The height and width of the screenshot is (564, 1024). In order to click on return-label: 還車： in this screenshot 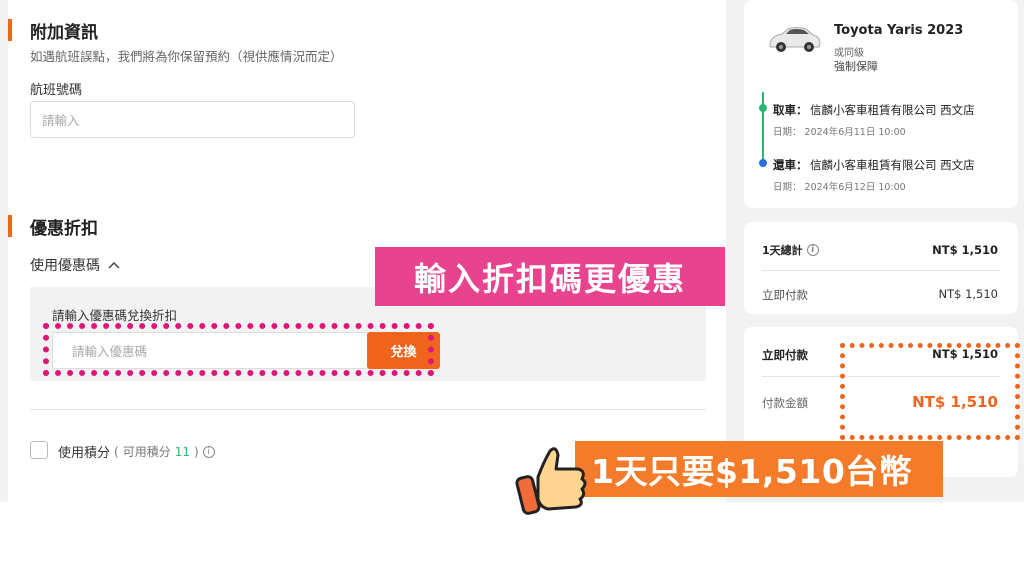, I will do `click(790, 165)`.